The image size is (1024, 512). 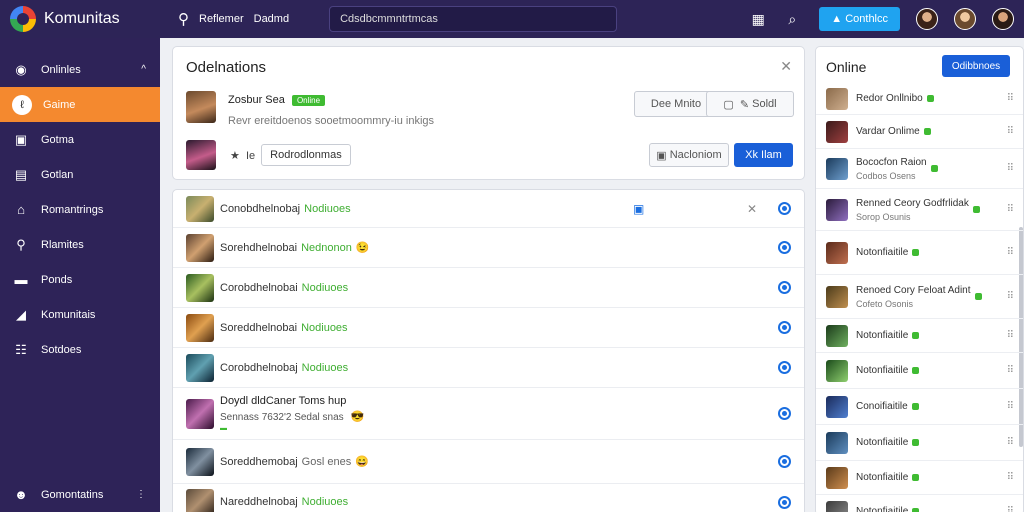 I want to click on accept-button: Xk Ilam, so click(x=763, y=155).